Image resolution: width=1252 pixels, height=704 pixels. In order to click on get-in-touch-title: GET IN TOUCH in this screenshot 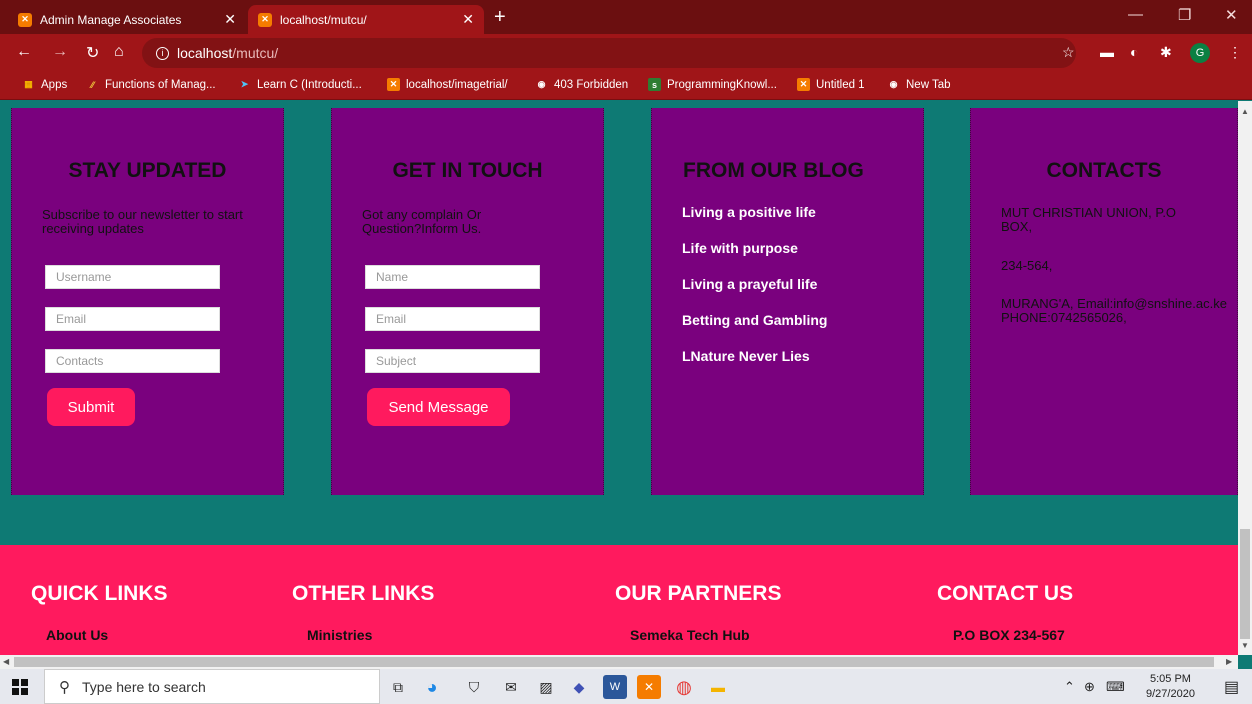, I will do `click(467, 170)`.